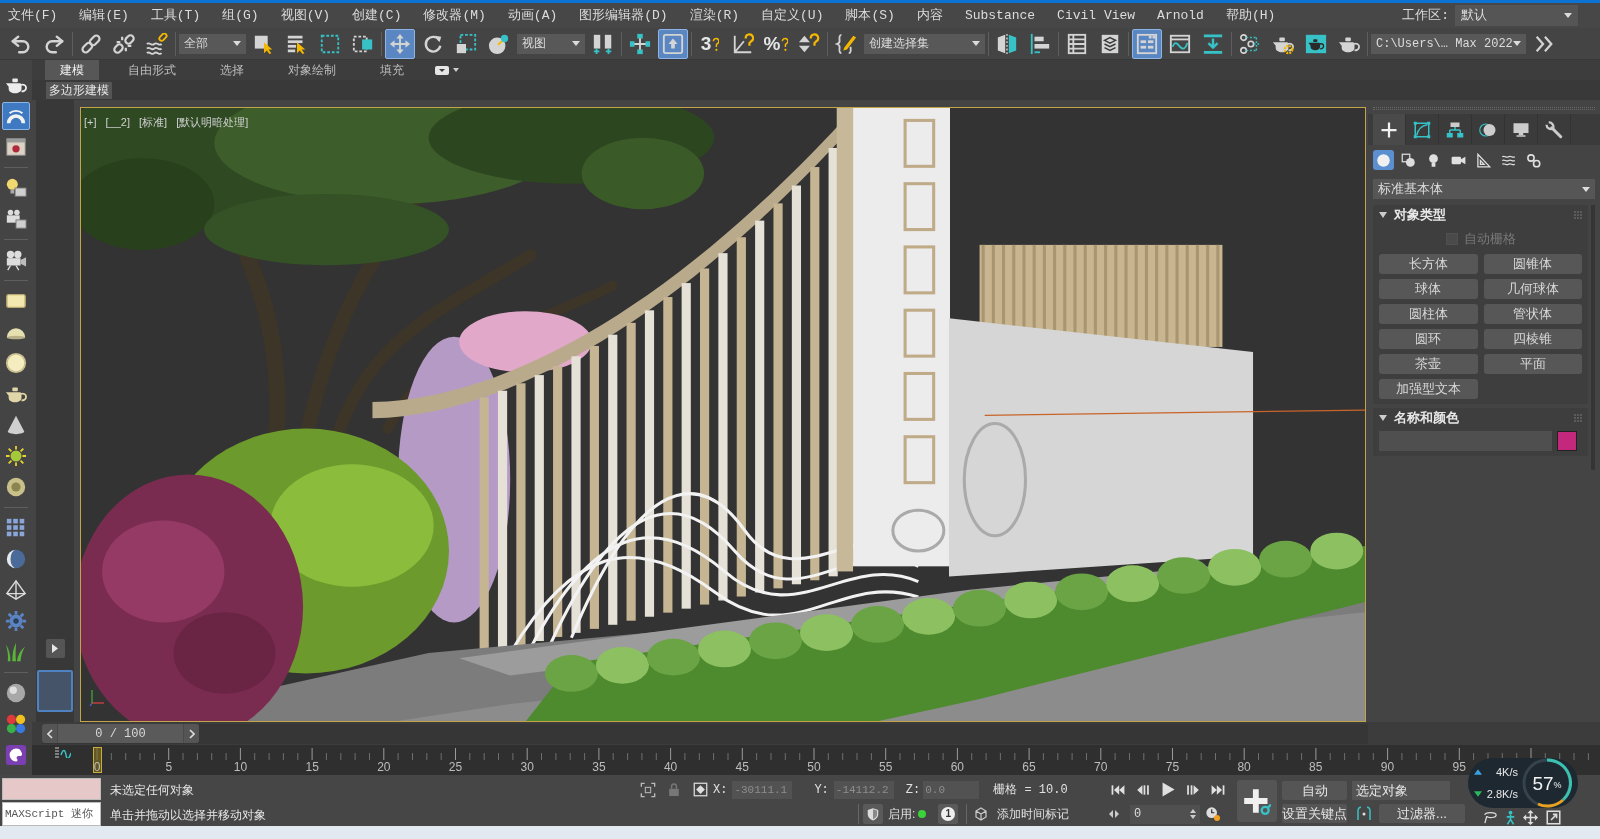 This screenshot has width=1600, height=839. What do you see at coordinates (1389, 129) in the screenshot?
I see `plus-tab` at bounding box center [1389, 129].